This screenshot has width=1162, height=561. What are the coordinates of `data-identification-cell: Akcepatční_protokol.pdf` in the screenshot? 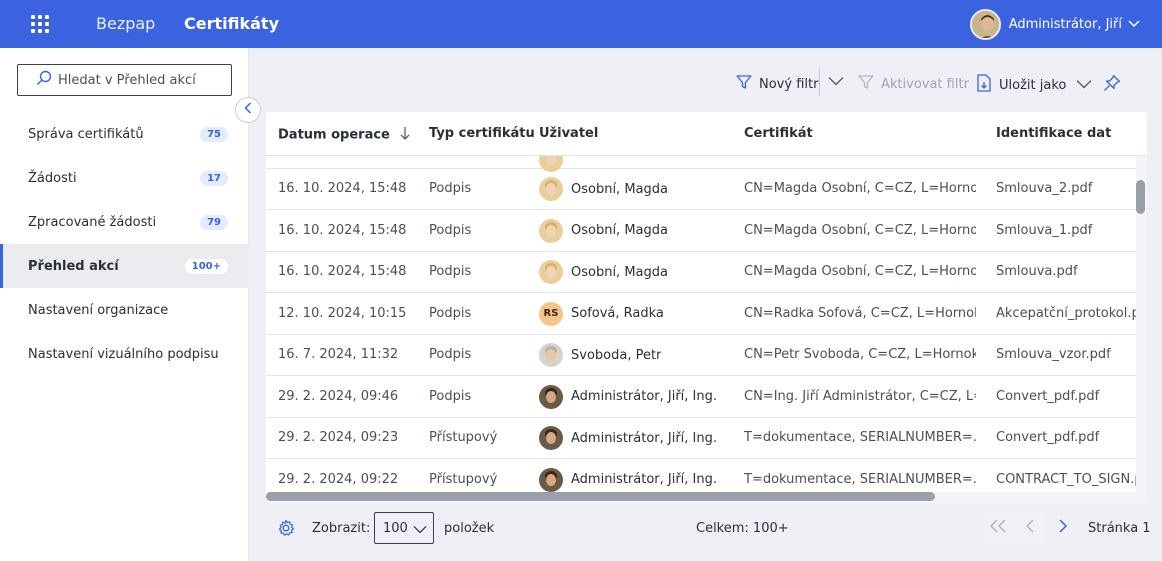 It's located at (1066, 313).